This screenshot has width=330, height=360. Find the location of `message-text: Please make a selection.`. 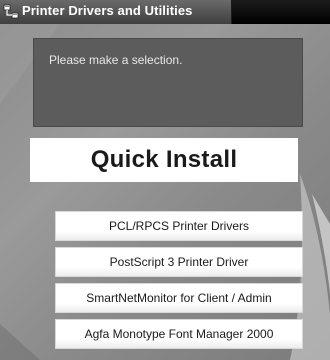

message-text: Please make a selection. is located at coordinates (116, 60).